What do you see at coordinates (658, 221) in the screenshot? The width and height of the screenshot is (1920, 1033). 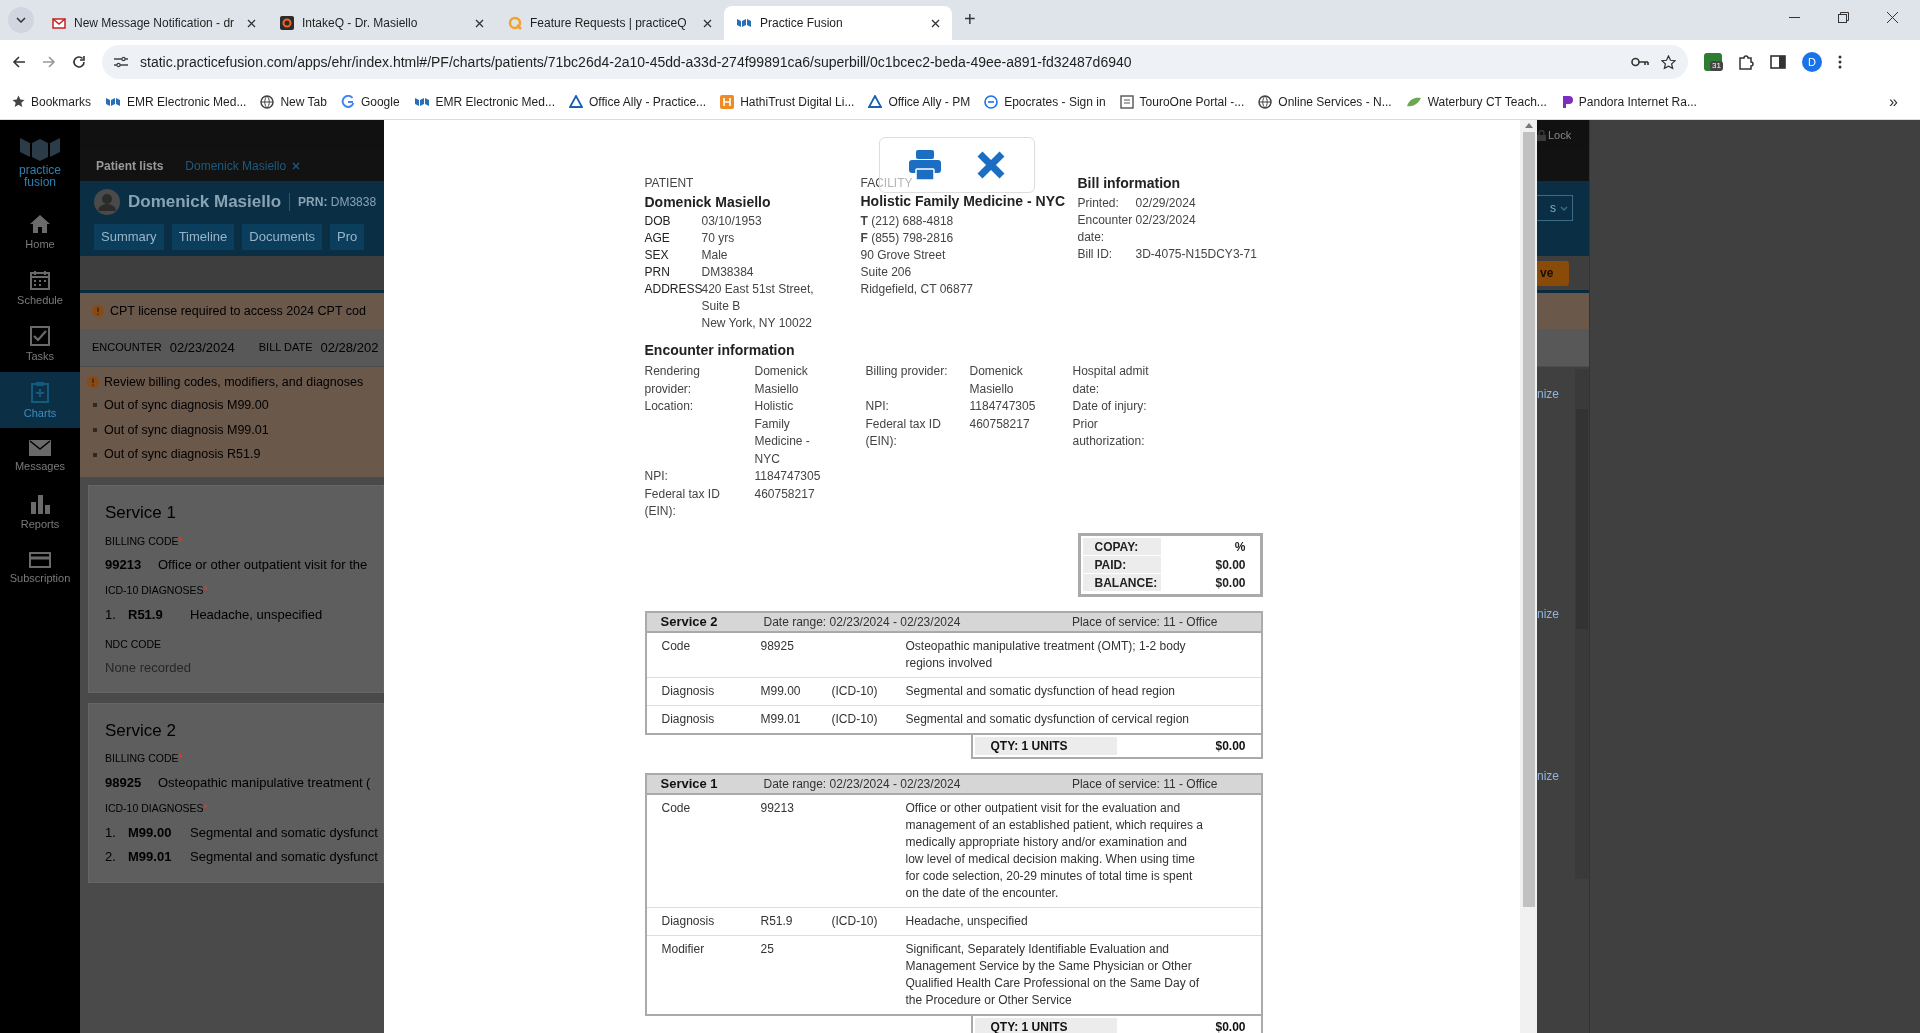 I see `field-label: DOB` at bounding box center [658, 221].